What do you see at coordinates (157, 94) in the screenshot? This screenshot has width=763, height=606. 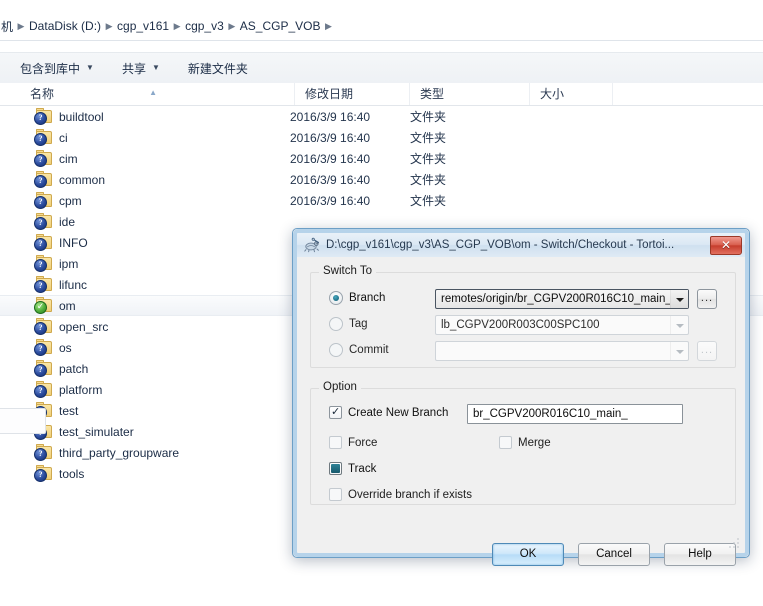 I see `column-header-name: 名称 ▲` at bounding box center [157, 94].